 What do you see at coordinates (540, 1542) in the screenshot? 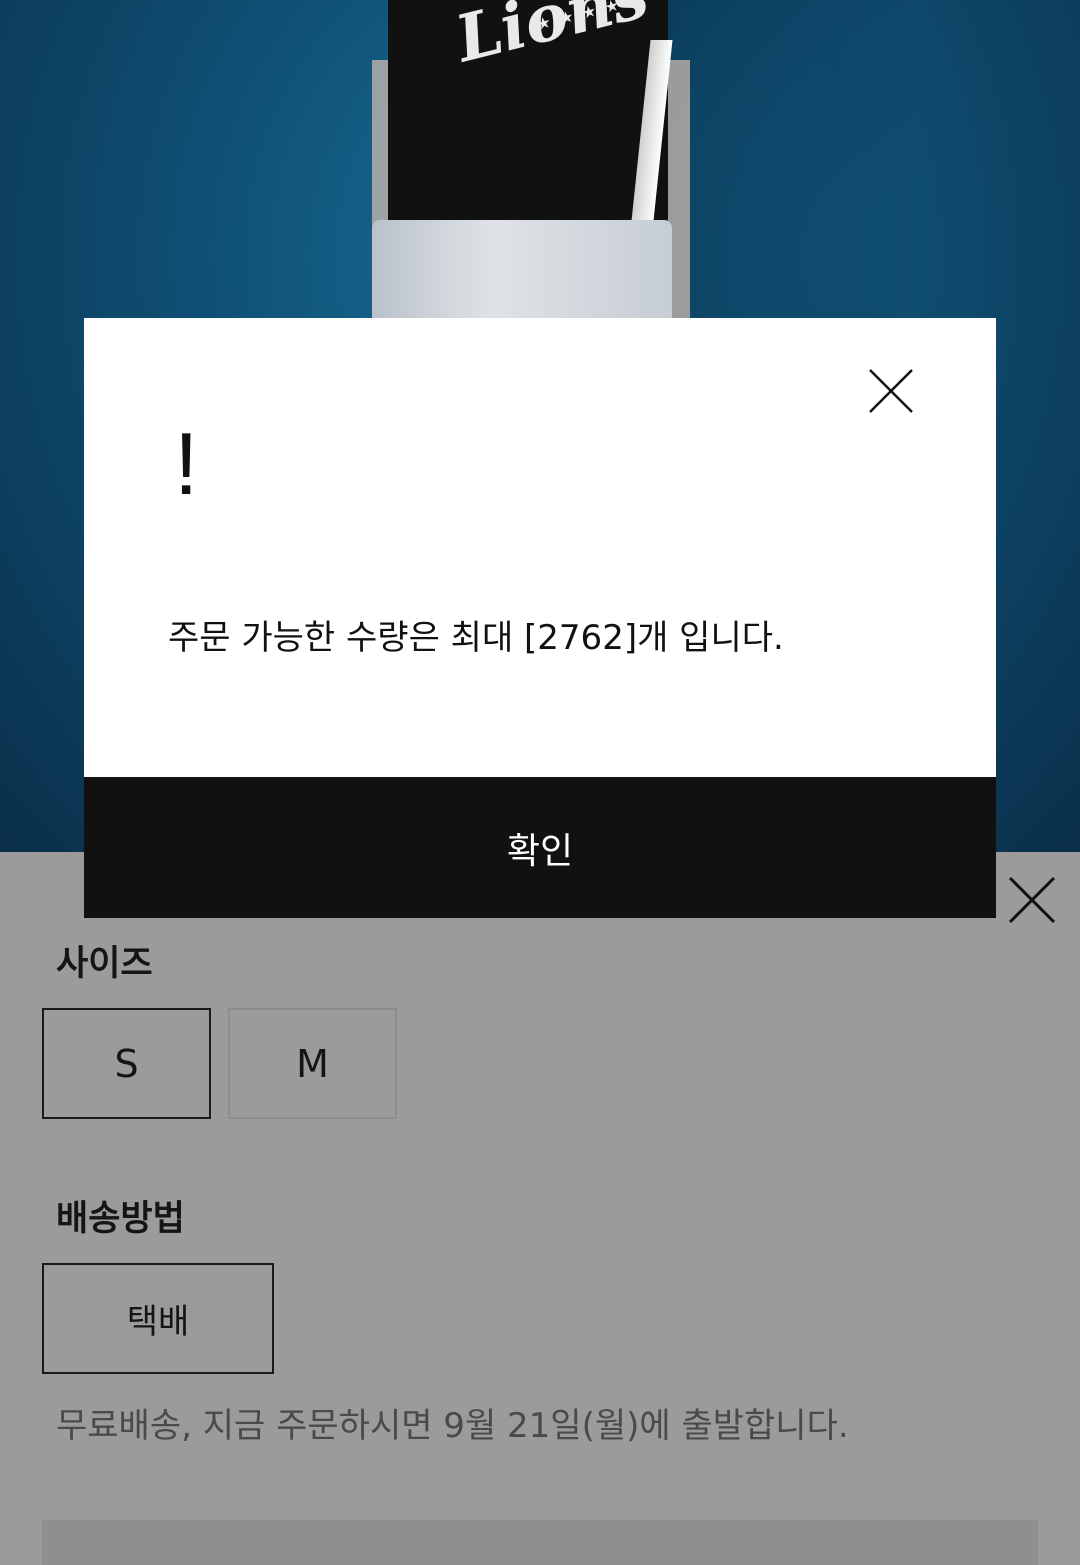
I see `quantity-panel` at bounding box center [540, 1542].